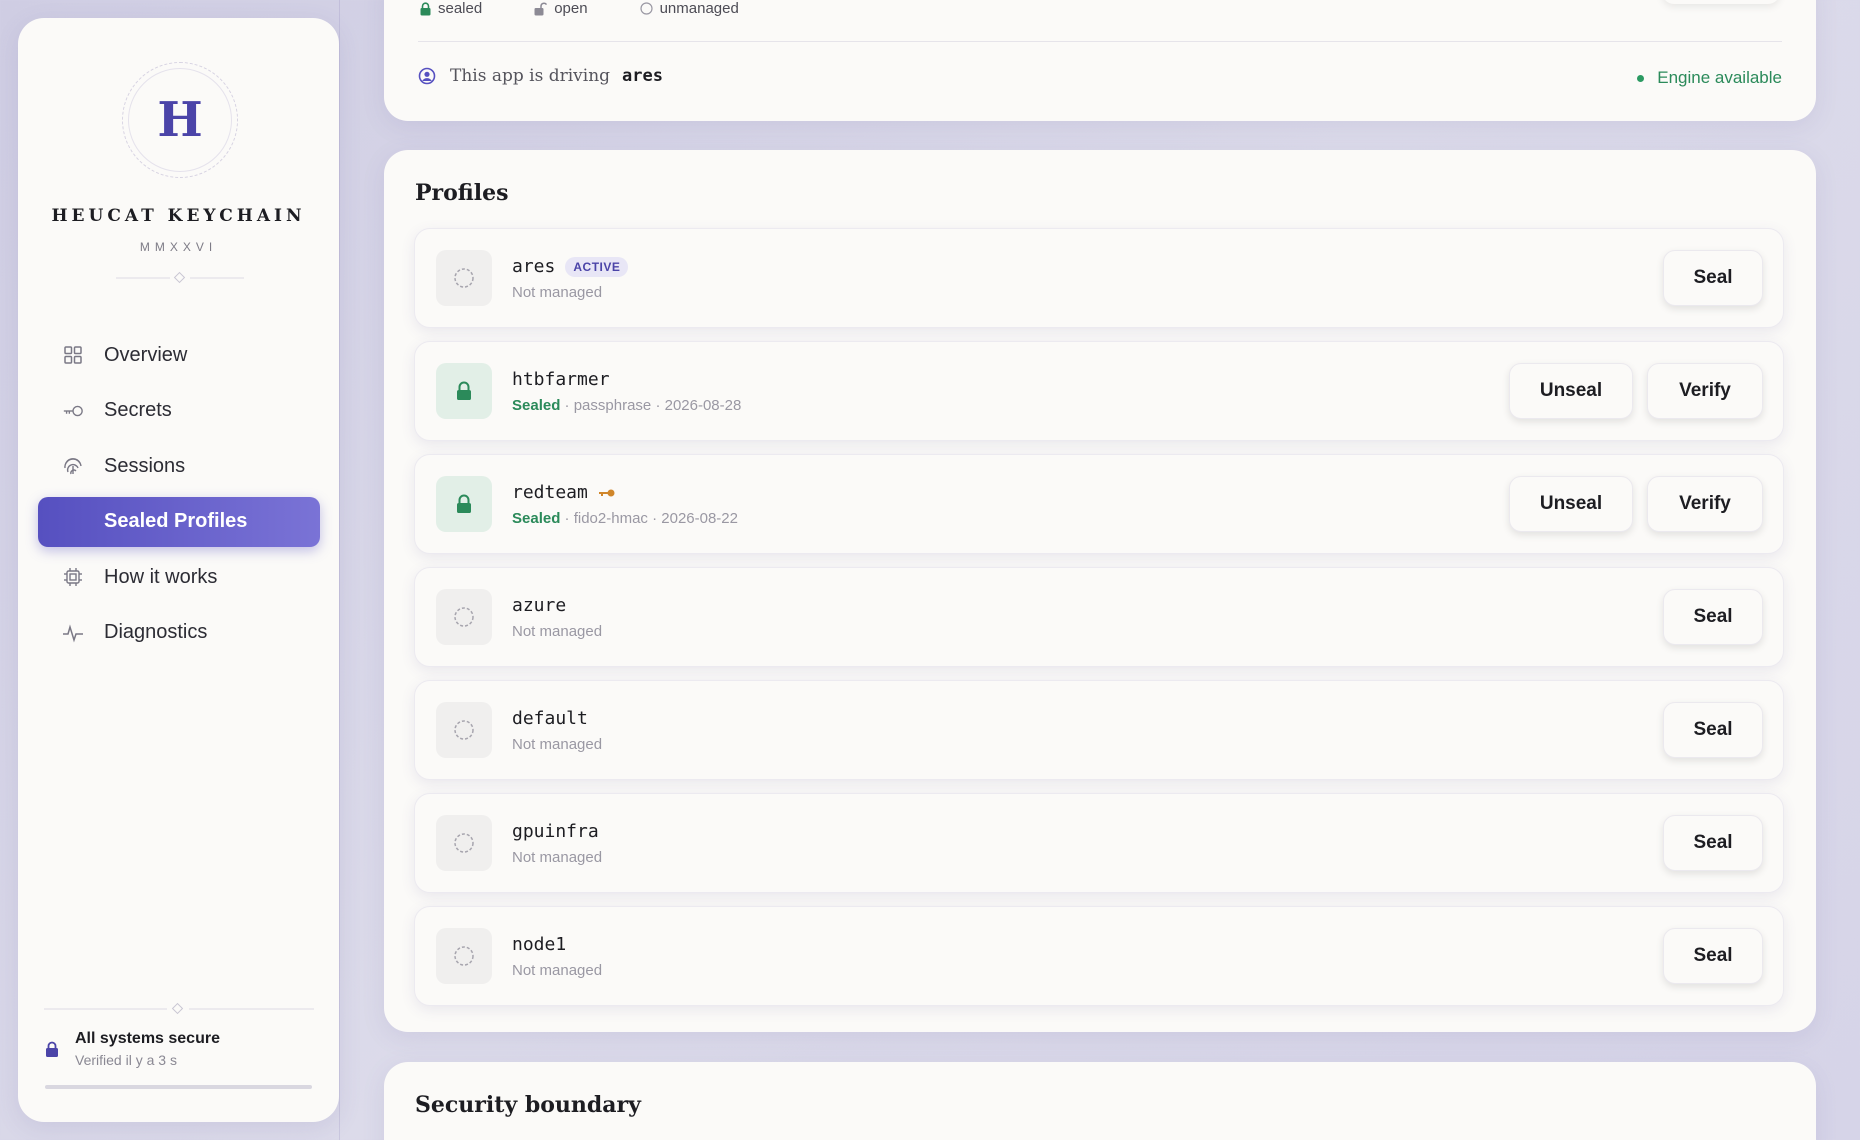 The height and width of the screenshot is (1140, 1860). Describe the element at coordinates (147, 1038) in the screenshot. I see `status-title: All systems secure` at that location.